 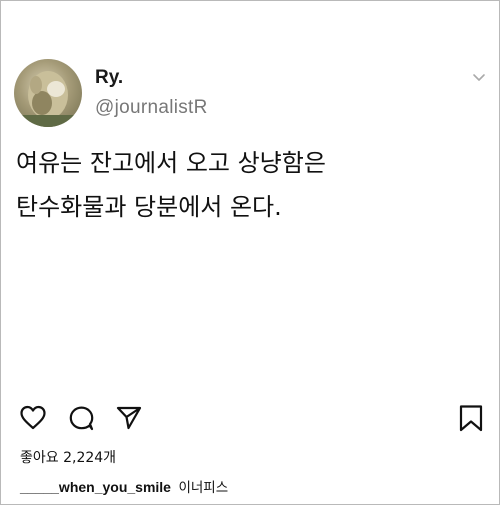 I want to click on caption: _____when_you_smile 이너피스, so click(x=124, y=486).